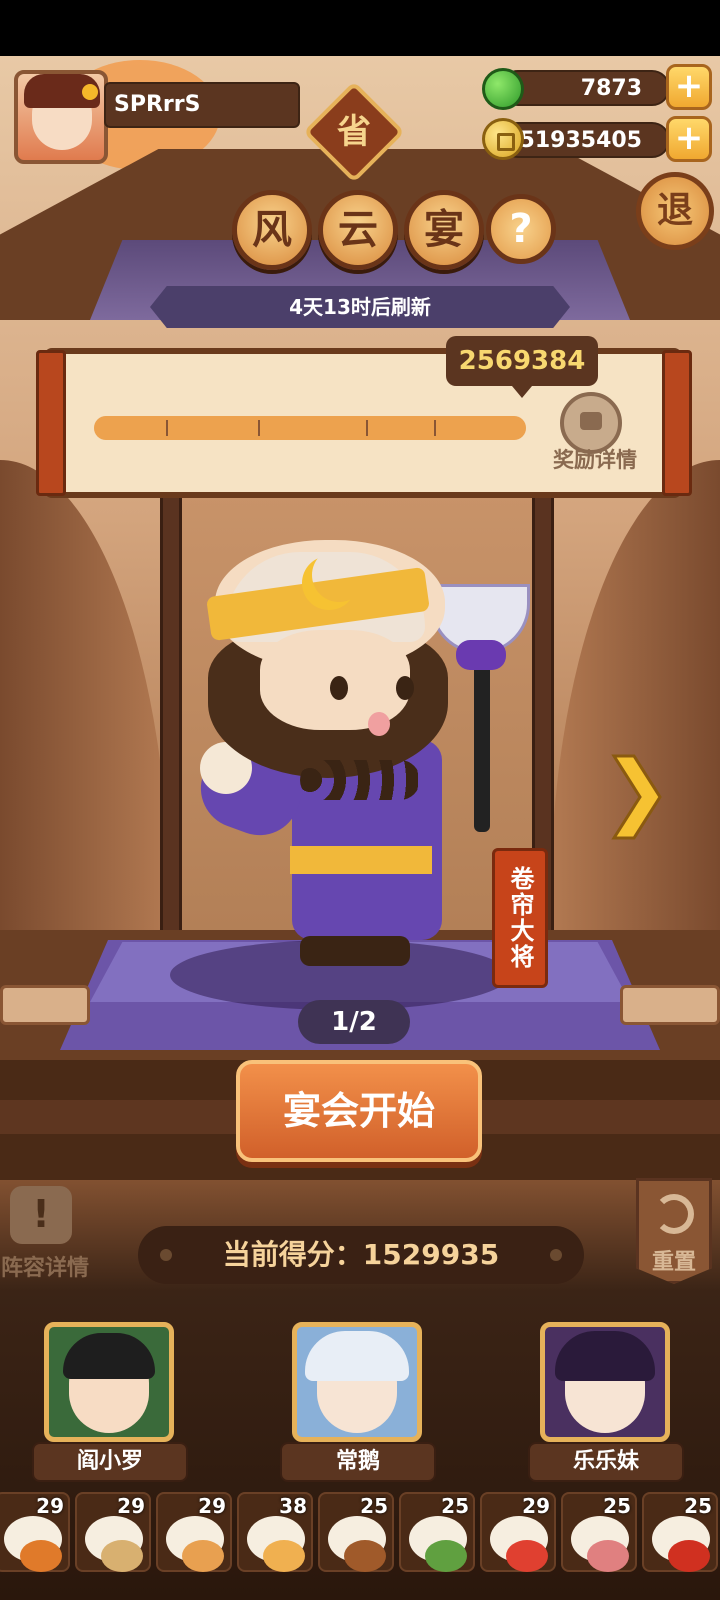 This screenshot has height=1600, width=720. What do you see at coordinates (503, 89) in the screenshot?
I see `jade-gem-icon` at bounding box center [503, 89].